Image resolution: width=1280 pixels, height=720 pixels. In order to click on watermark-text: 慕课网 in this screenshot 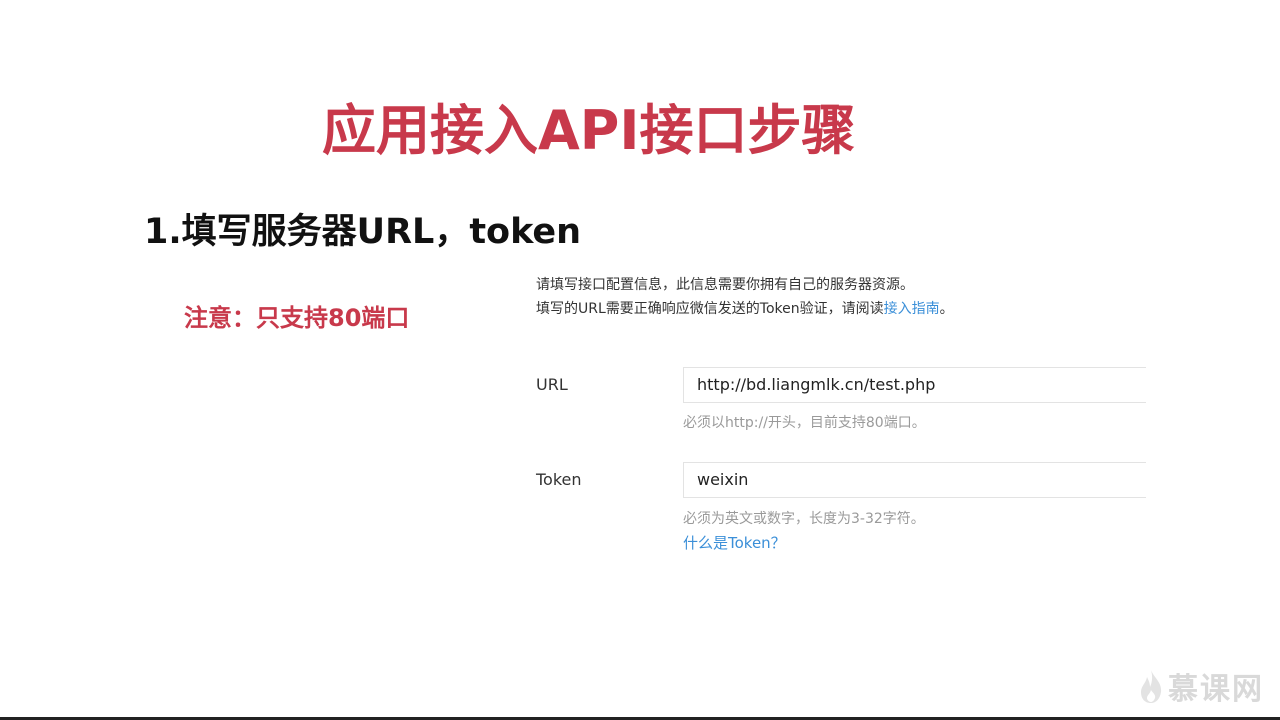, I will do `click(1216, 689)`.